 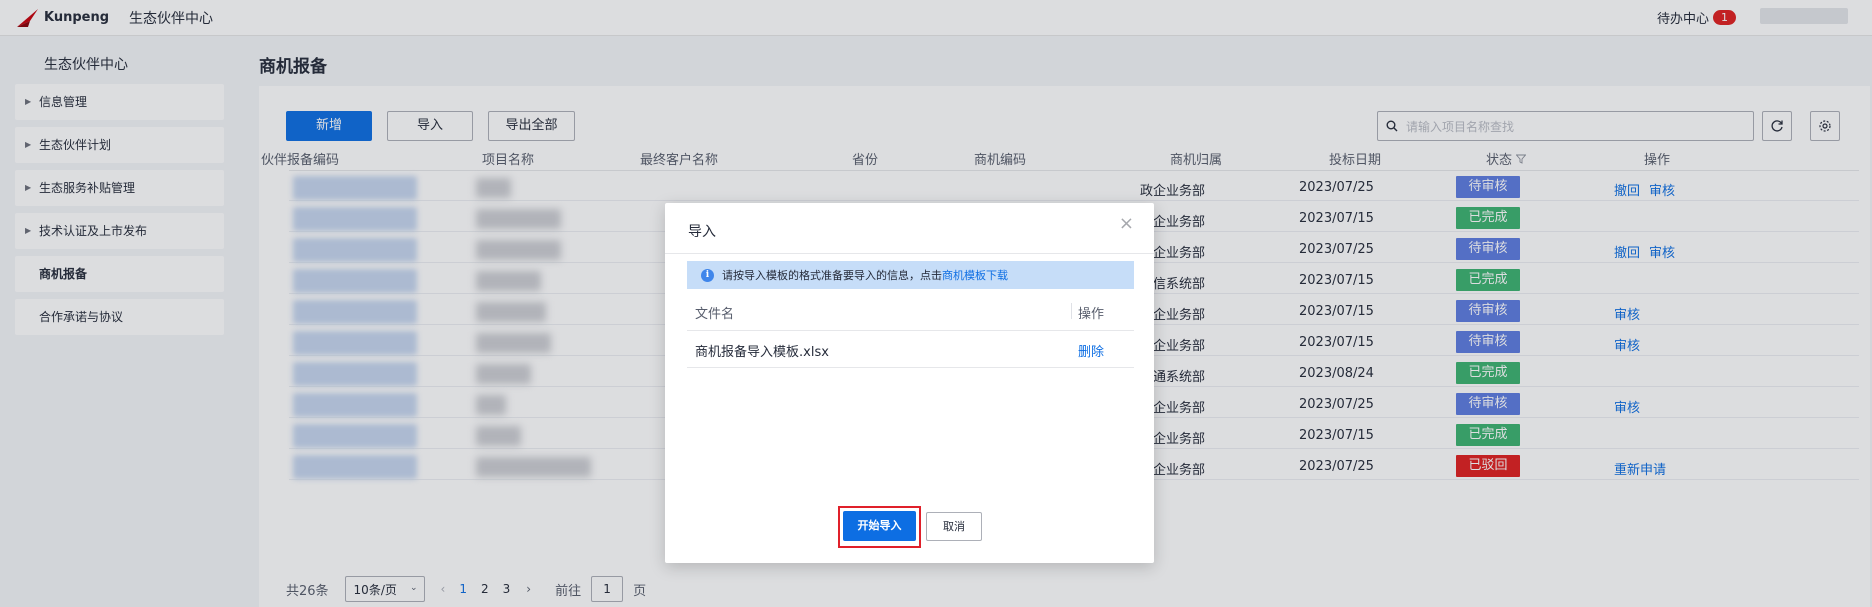 I want to click on info-text: 请按导入模板的格式准备要导入的信息，点击, so click(x=832, y=275).